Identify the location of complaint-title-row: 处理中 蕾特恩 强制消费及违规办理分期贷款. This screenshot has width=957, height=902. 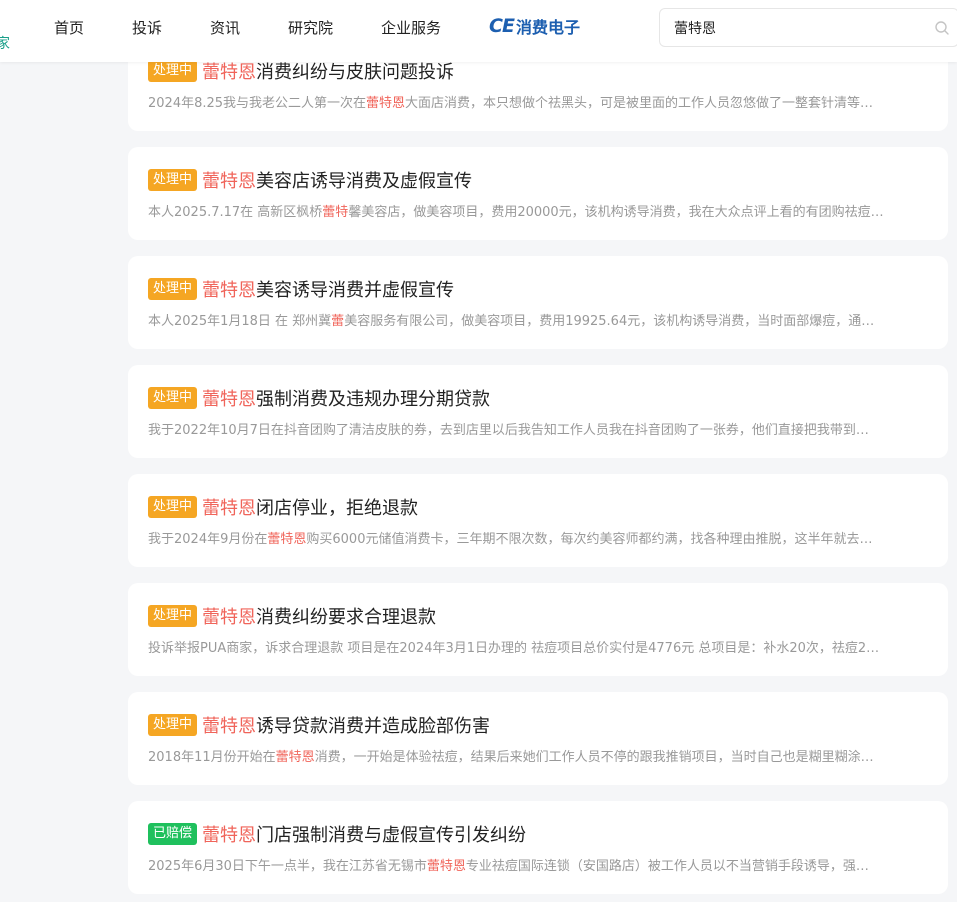
(319, 398).